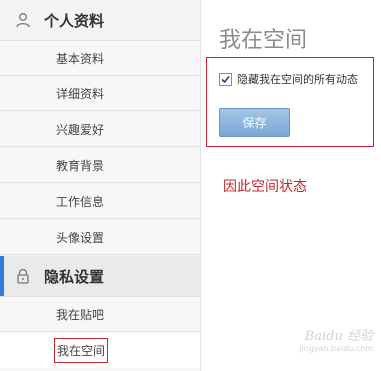  I want to click on sidebar-item-education: 教育背景, so click(100, 165).